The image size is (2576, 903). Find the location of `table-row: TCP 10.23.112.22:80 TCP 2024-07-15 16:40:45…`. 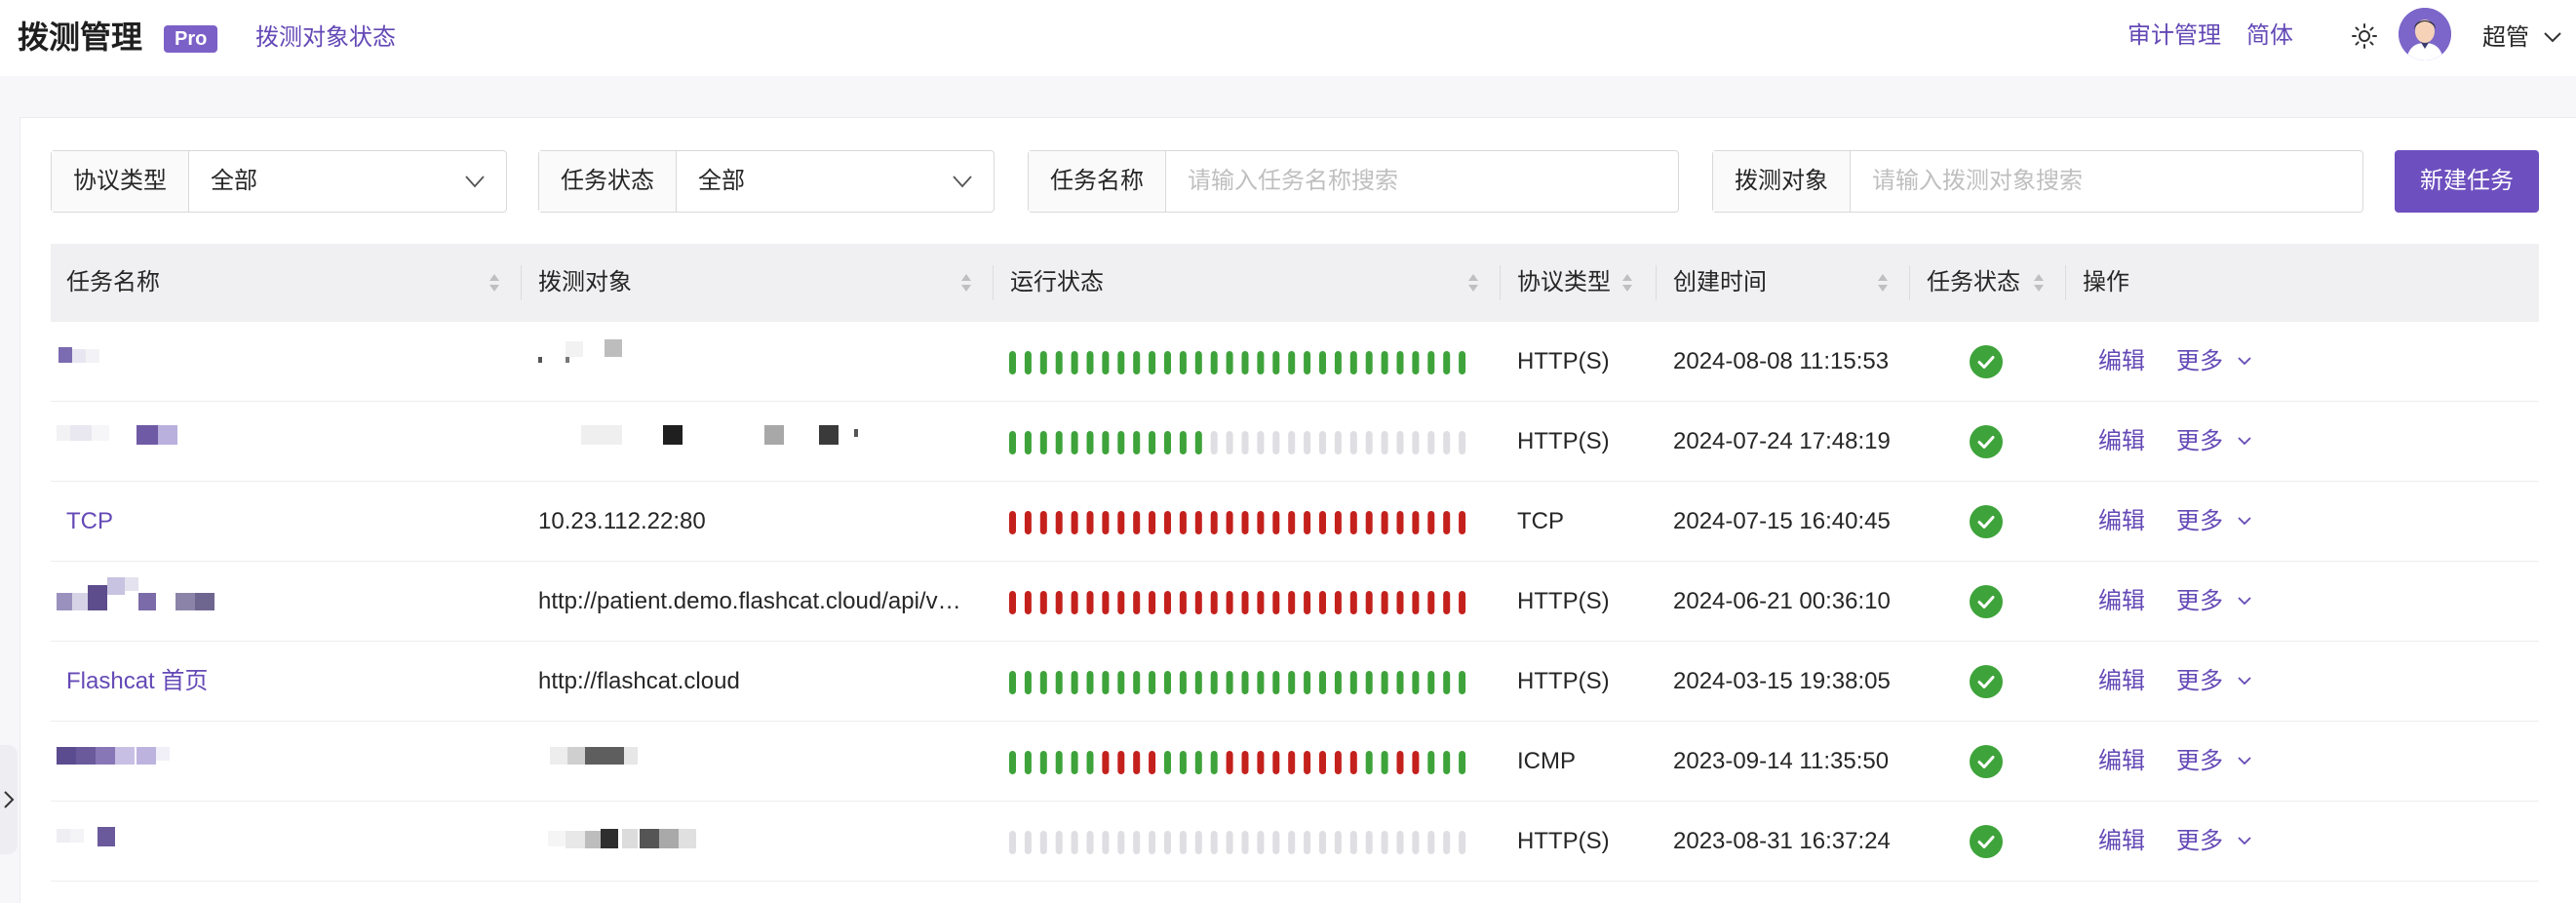

table-row: TCP 10.23.112.22:80 TCP 2024-07-15 16:40:45… is located at coordinates (1295, 522).